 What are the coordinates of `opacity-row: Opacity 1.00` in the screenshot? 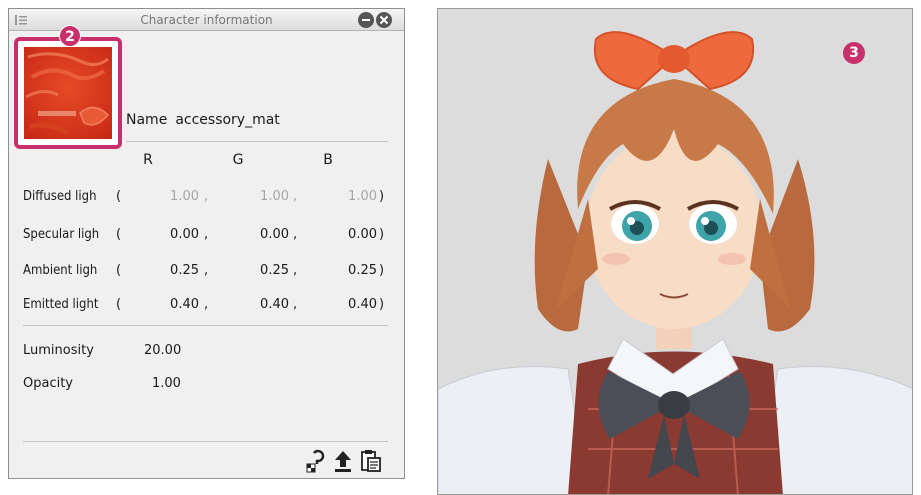 It's located at (102, 383).